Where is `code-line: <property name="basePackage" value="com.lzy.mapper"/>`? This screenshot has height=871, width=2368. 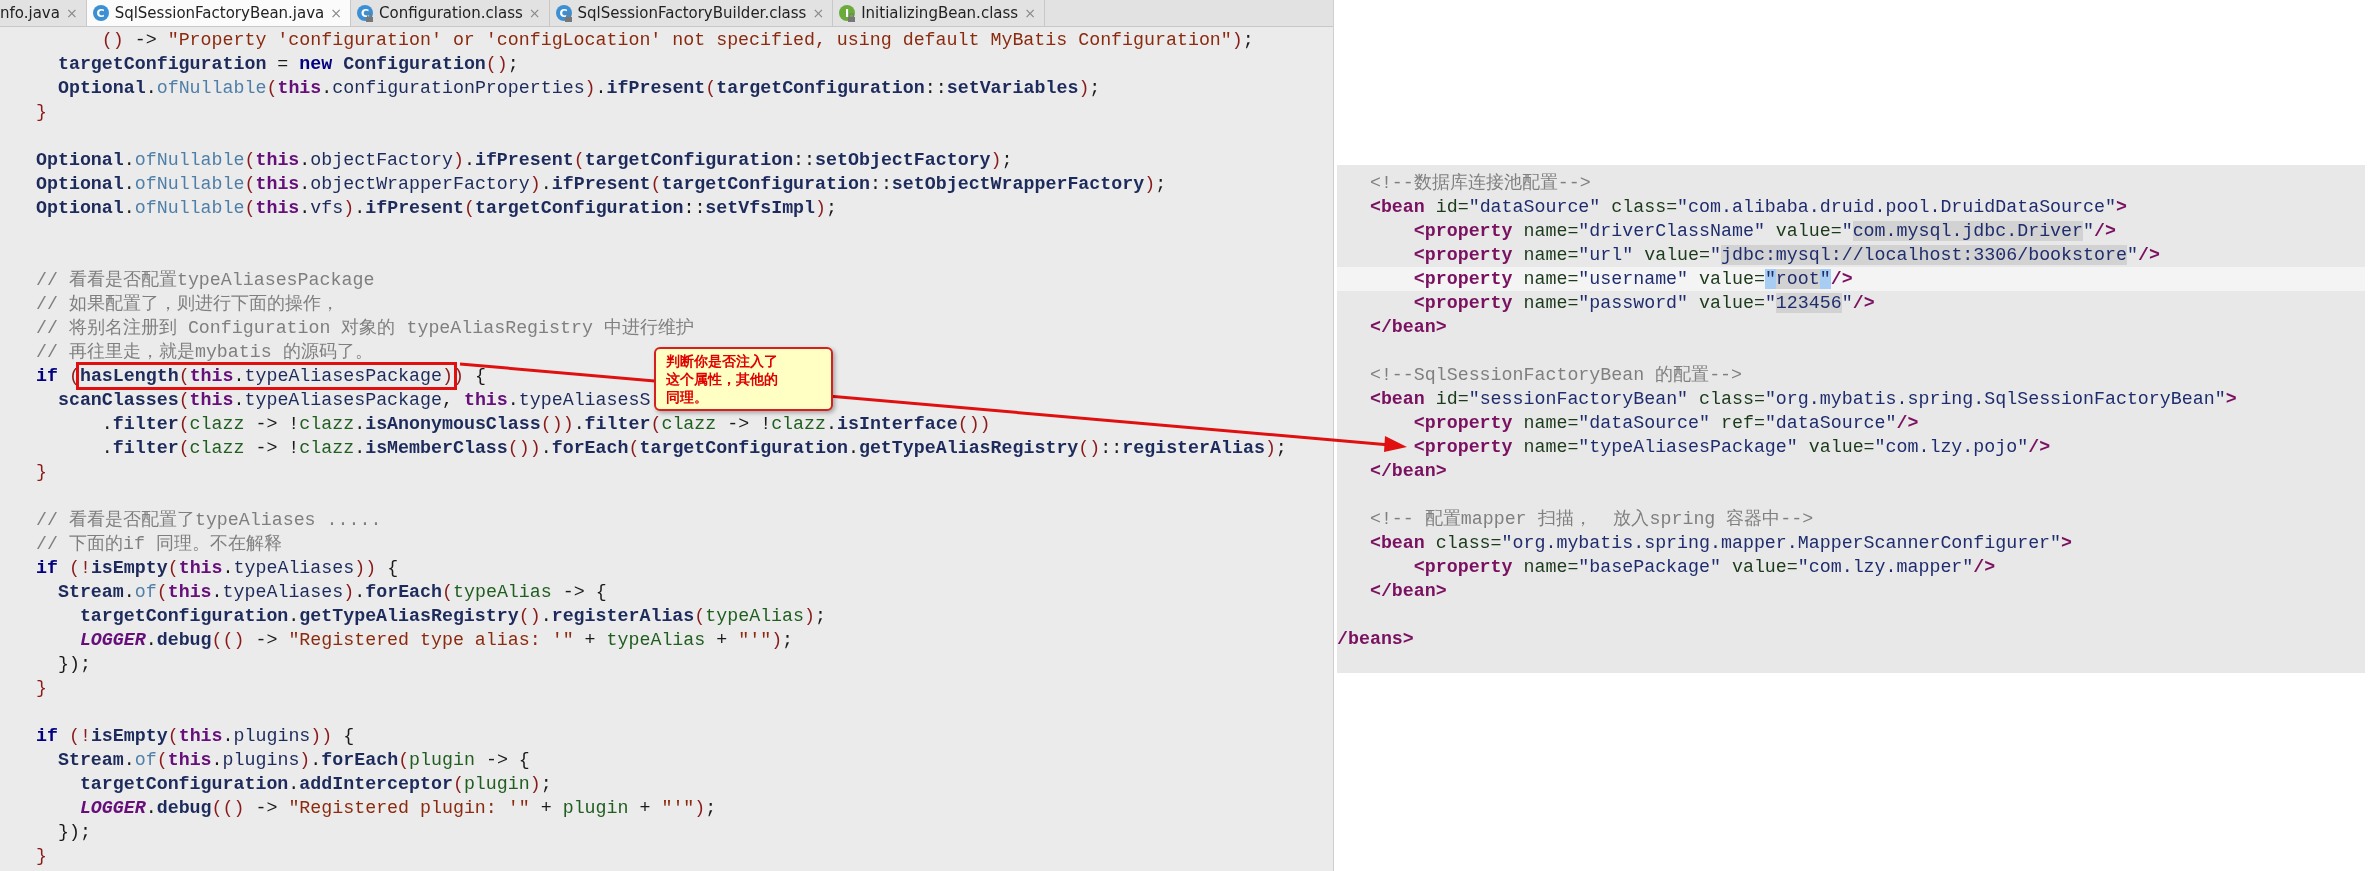 code-line: <property name="basePackage" value="com.lzy.mapper"/> is located at coordinates (1704, 567).